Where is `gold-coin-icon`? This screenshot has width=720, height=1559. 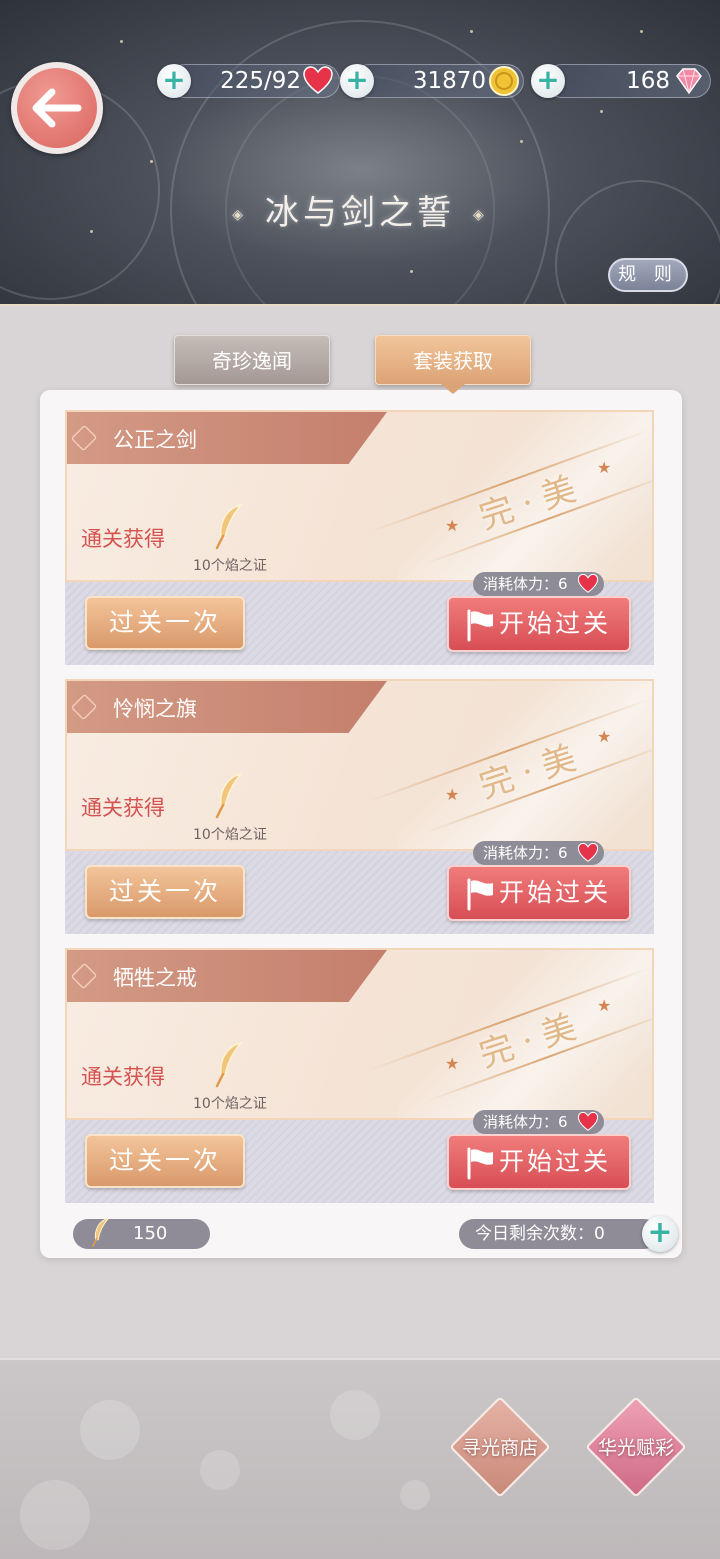 gold-coin-icon is located at coordinates (504, 81).